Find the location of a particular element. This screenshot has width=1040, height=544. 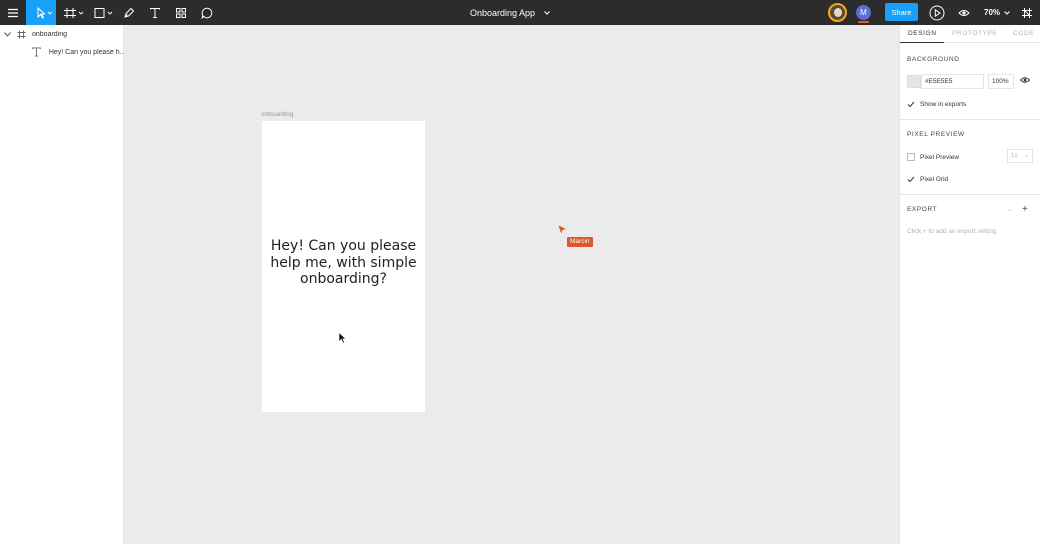

frame-label: onboarding is located at coordinates (277, 114).